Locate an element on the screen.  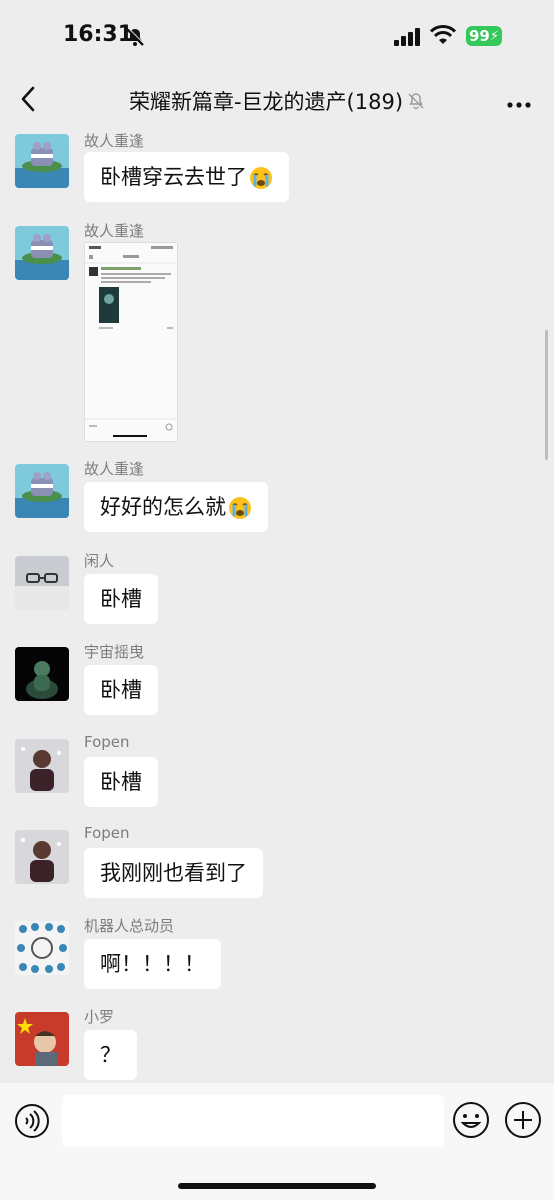
home-indicator is located at coordinates (277, 1186).